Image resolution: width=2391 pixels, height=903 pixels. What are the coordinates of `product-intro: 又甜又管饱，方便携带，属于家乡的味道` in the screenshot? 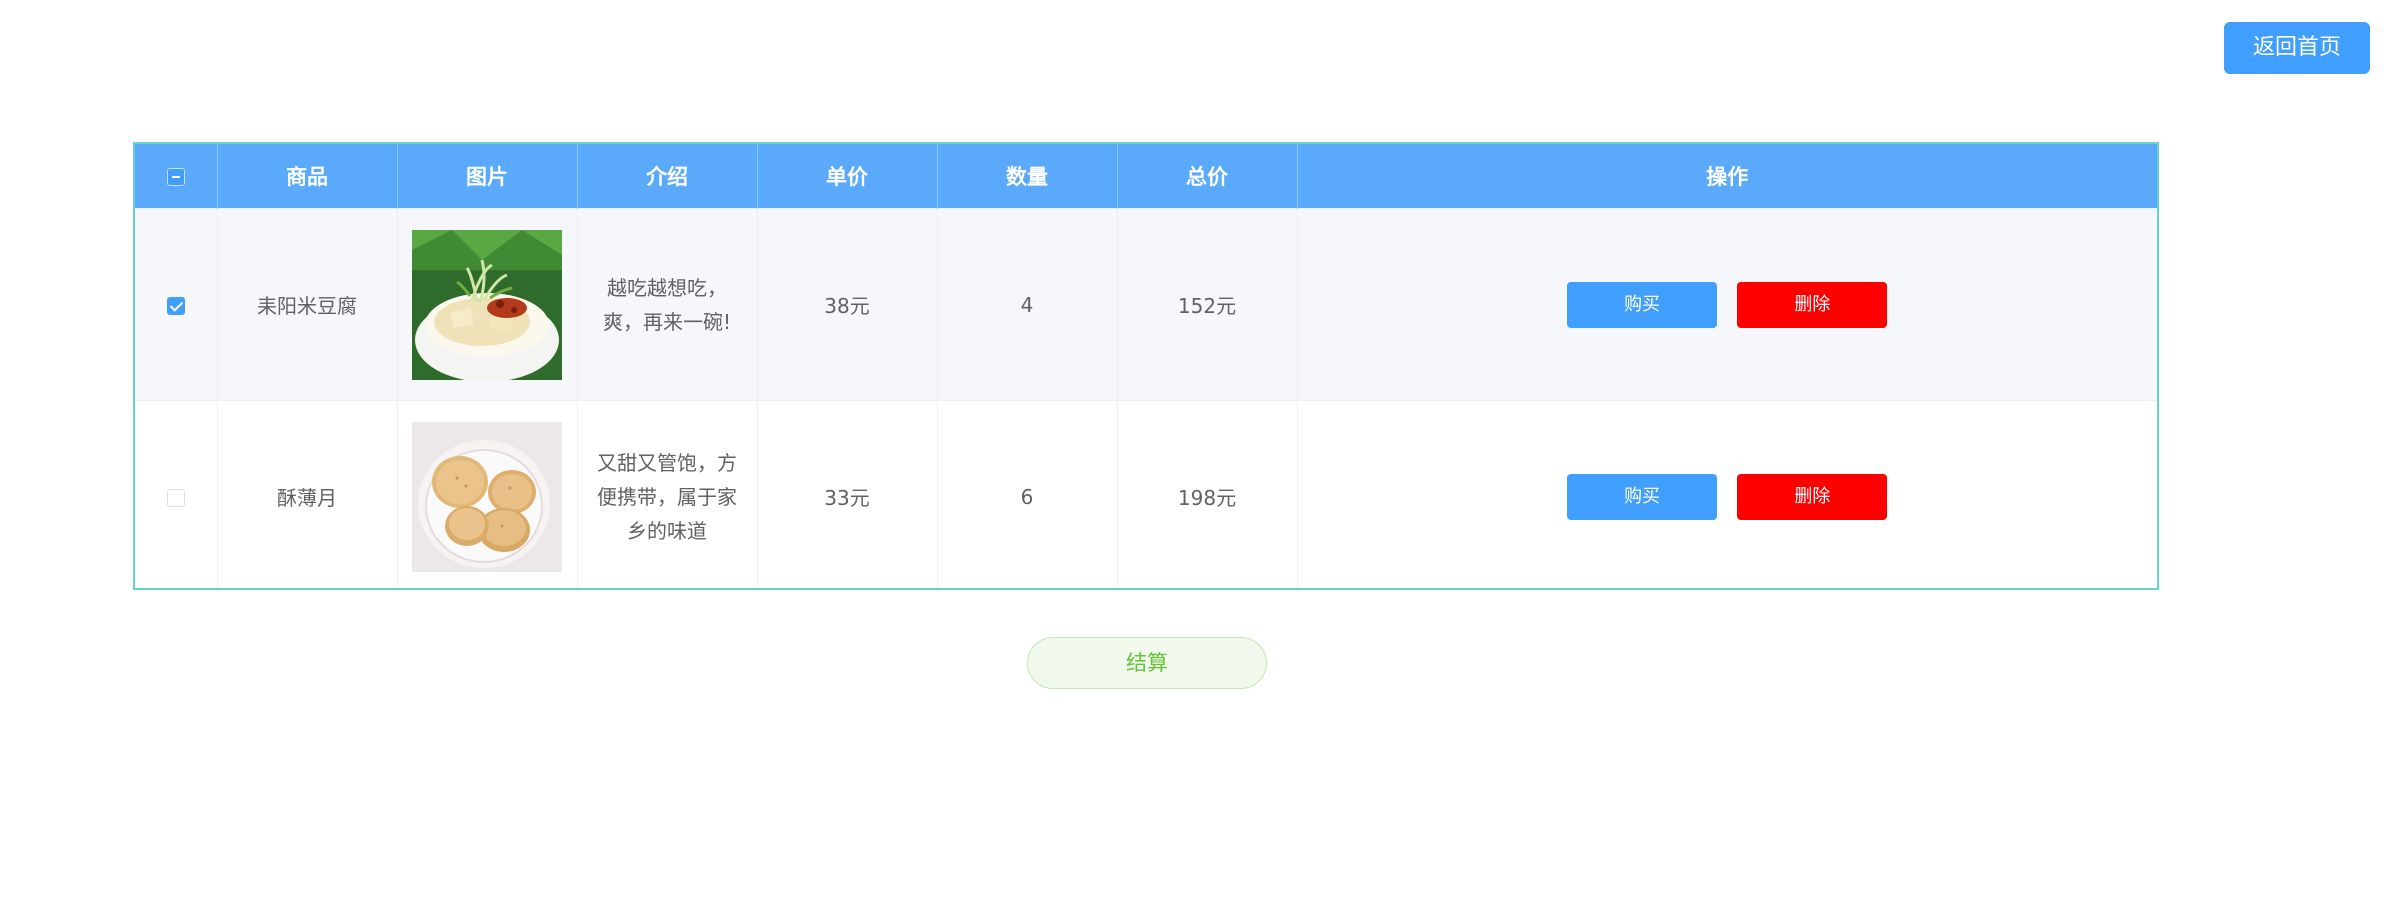 It's located at (667, 496).